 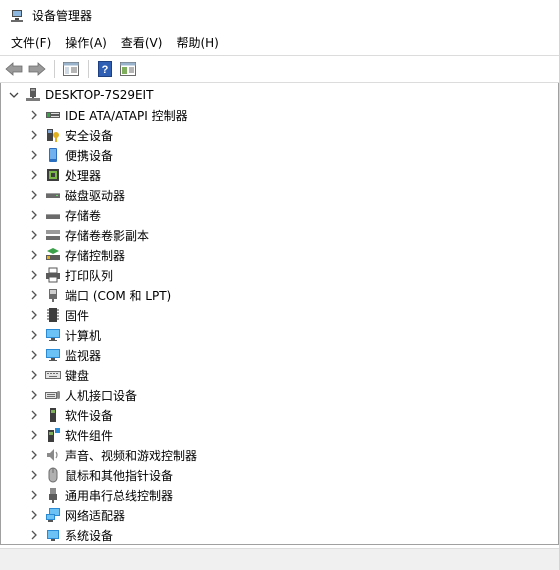 I want to click on tree-item-label: 软件设备, so click(x=89, y=415).